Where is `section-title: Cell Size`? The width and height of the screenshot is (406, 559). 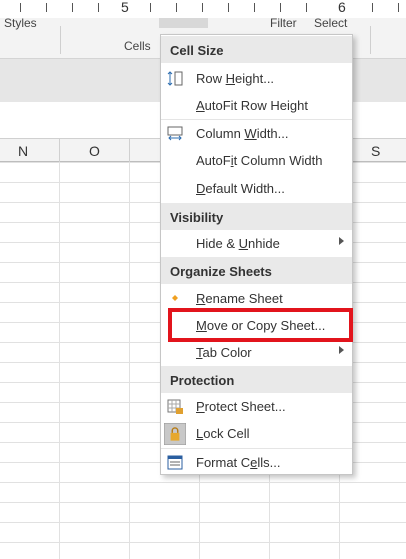 section-title: Cell Size is located at coordinates (197, 50).